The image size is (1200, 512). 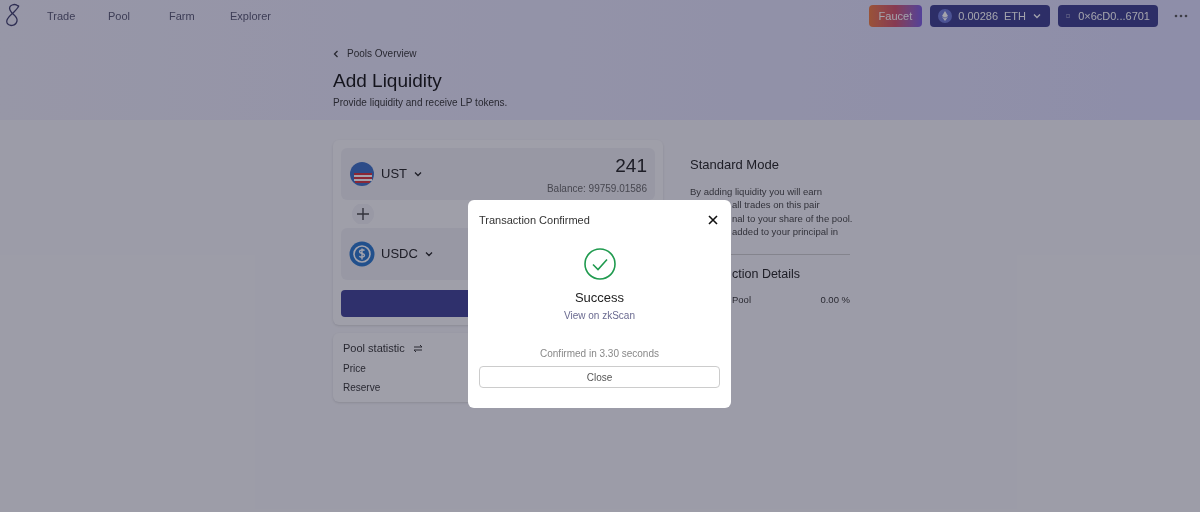 What do you see at coordinates (599, 354) in the screenshot?
I see `confirmed-time: Confirmed in 3.30 seconds` at bounding box center [599, 354].